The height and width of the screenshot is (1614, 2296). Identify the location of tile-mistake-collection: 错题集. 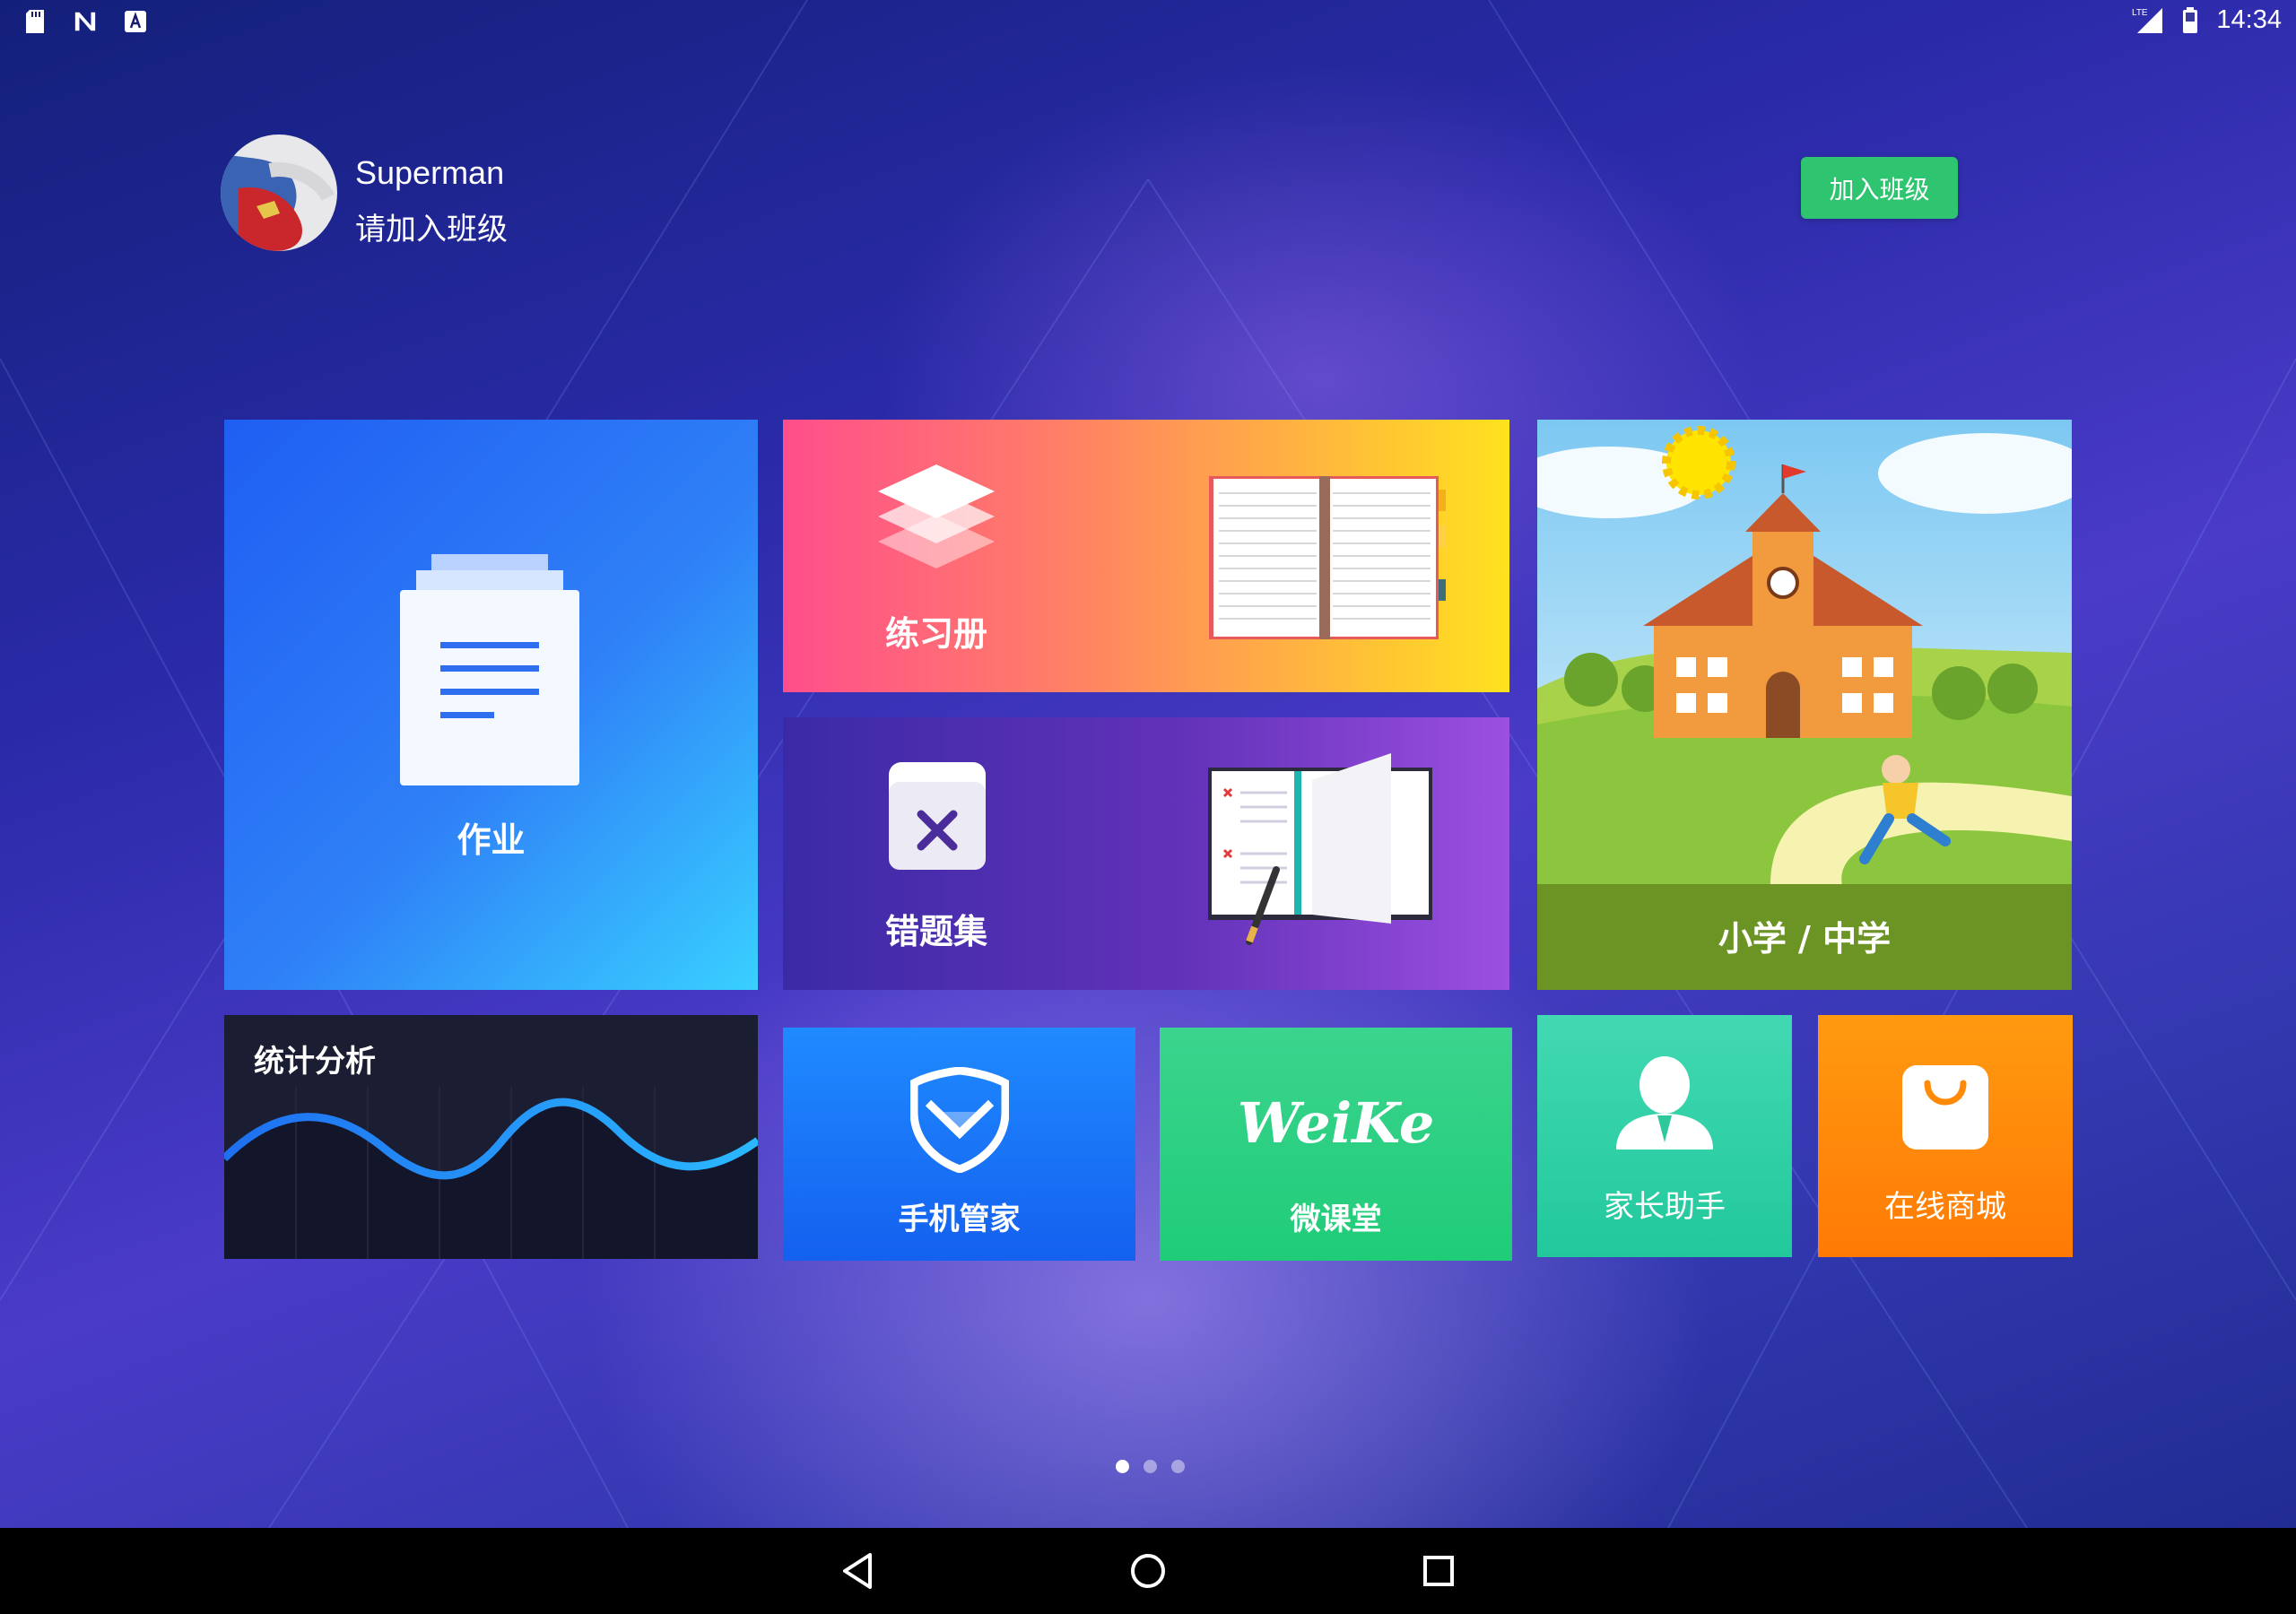
(1146, 853).